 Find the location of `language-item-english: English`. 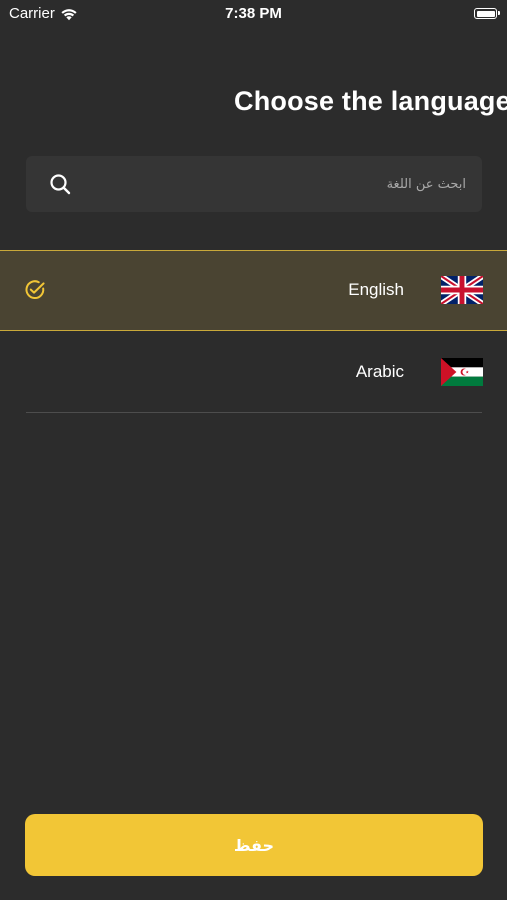

language-item-english: English is located at coordinates (253, 290).